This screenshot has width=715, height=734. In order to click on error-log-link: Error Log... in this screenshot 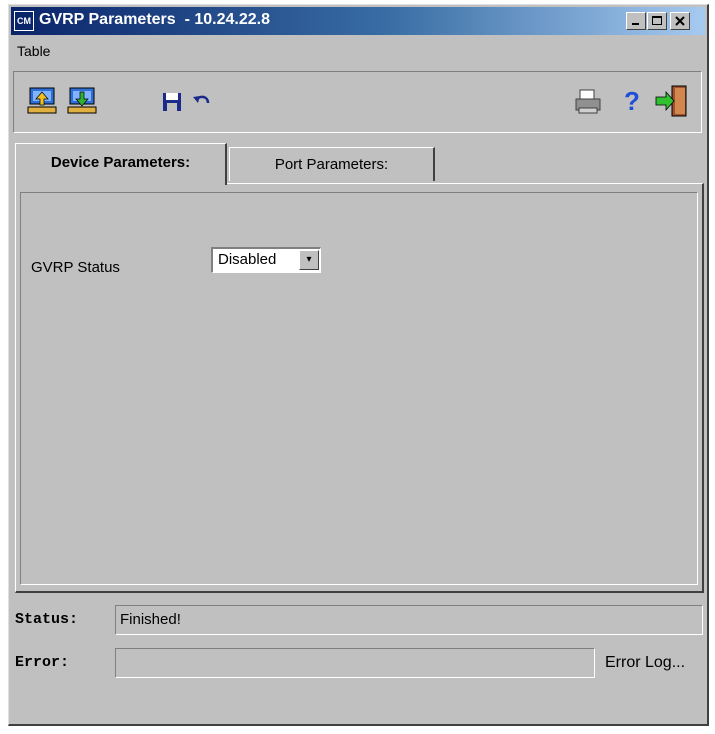, I will do `click(645, 663)`.